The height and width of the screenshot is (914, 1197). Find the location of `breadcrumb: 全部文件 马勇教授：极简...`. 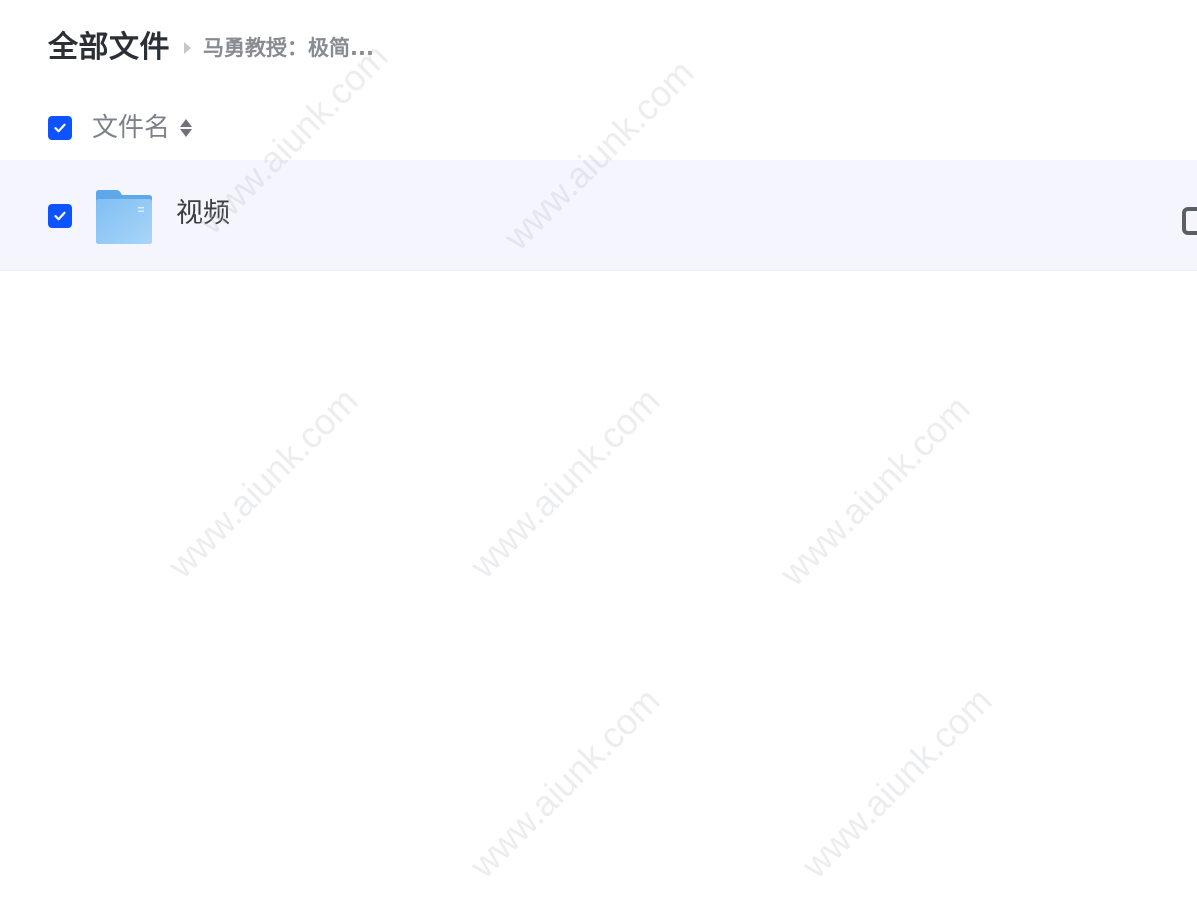

breadcrumb: 全部文件 马勇教授：极简... is located at coordinates (211, 48).